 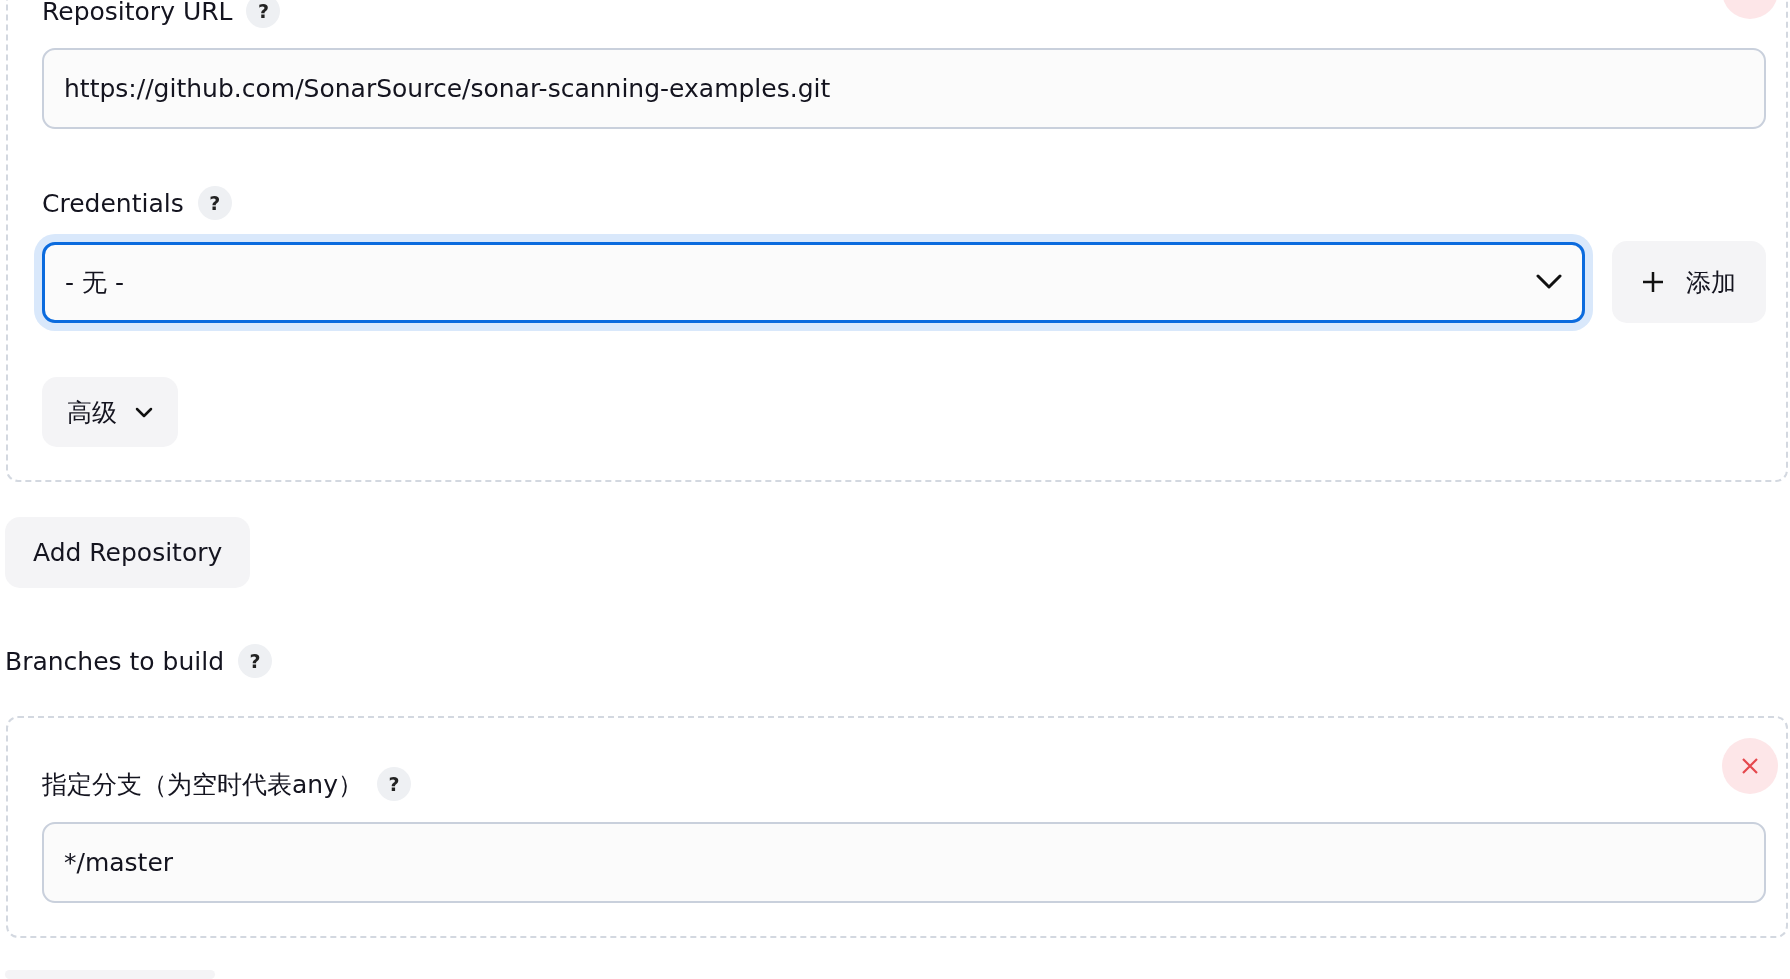 I want to click on close-icon, so click(x=1750, y=766).